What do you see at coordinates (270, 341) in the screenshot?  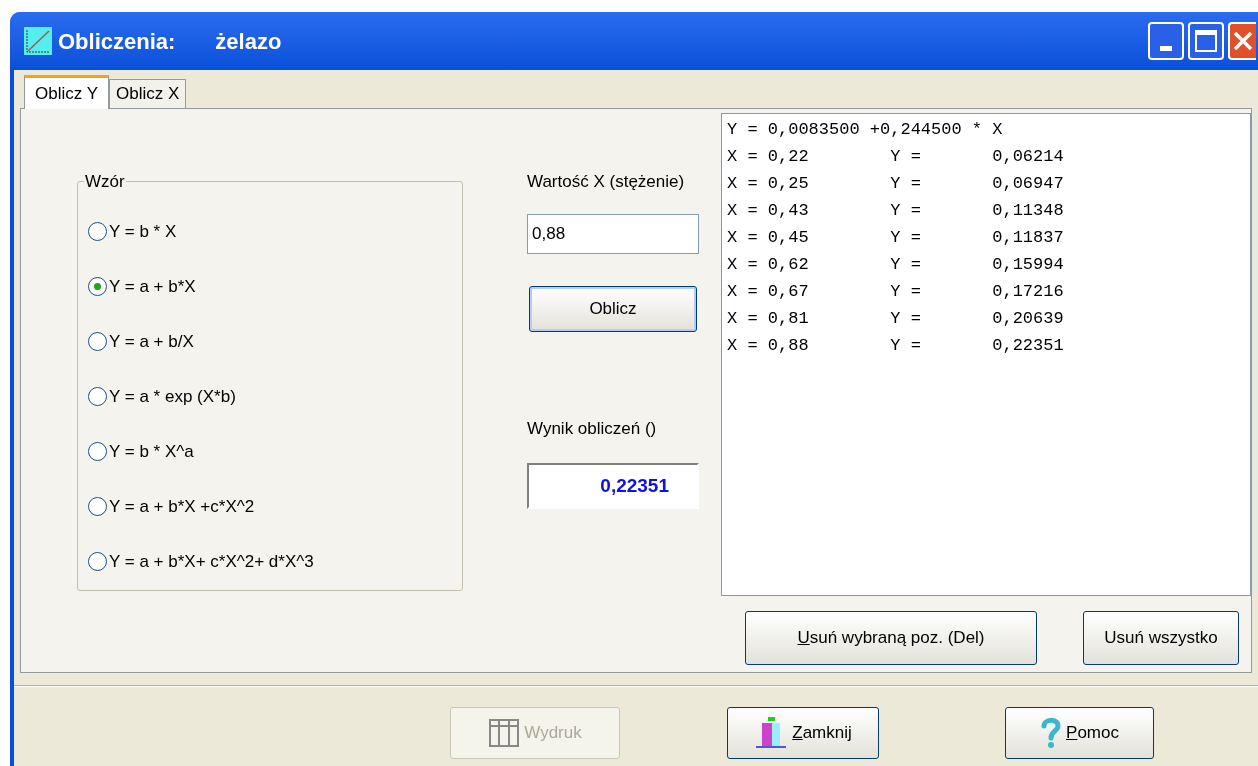 I see `radio-option: Y = a + b/X` at bounding box center [270, 341].